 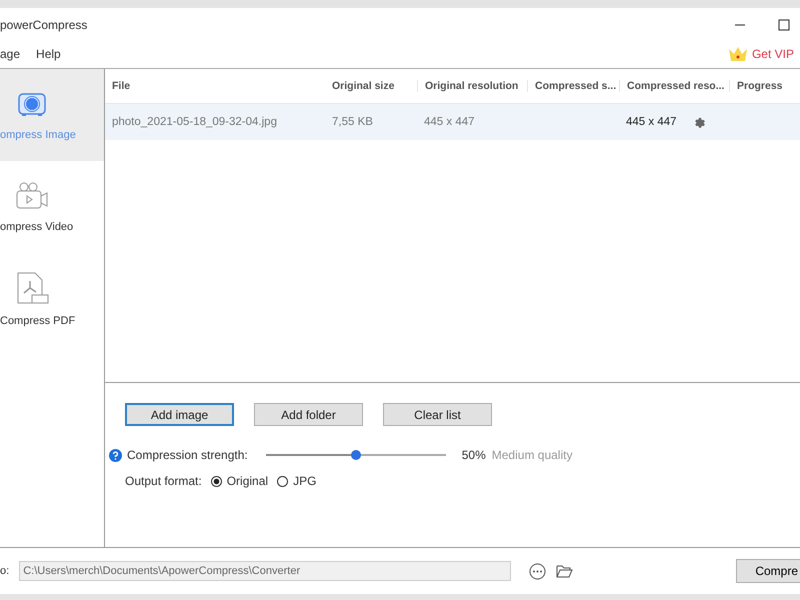 What do you see at coordinates (38, 135) in the screenshot?
I see `sidebar-label: ompress Image` at bounding box center [38, 135].